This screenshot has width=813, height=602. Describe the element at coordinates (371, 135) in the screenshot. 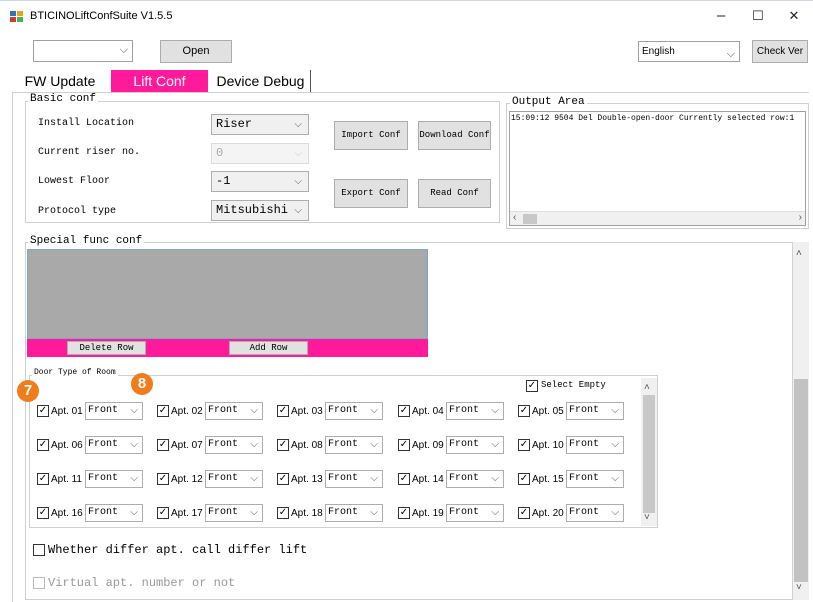

I see `import-conf-button: Import Conf` at that location.